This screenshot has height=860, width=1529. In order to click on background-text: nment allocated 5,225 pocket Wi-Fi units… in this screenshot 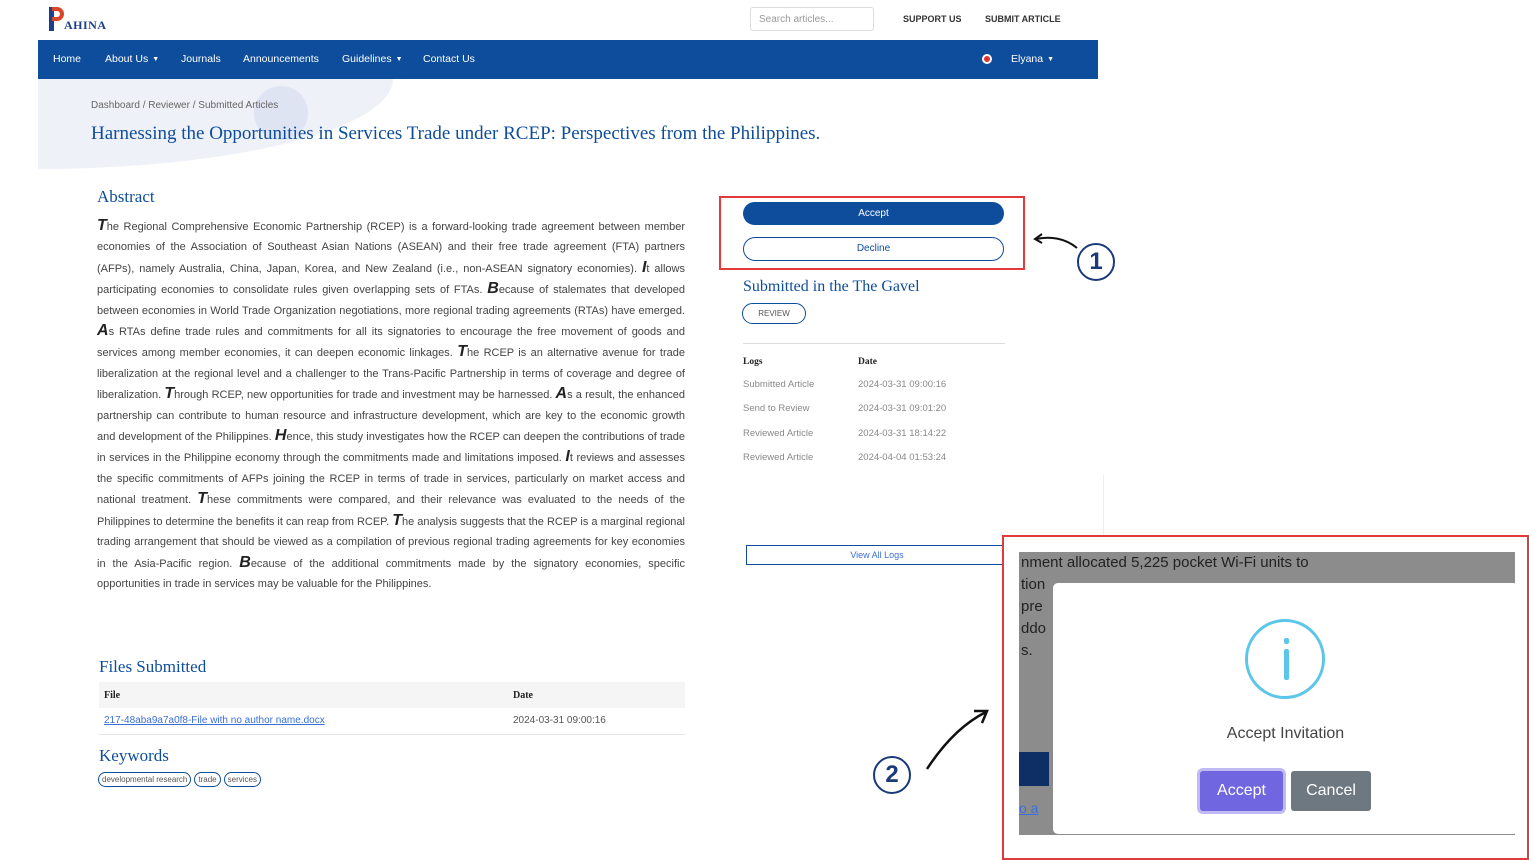, I will do `click(1165, 562)`.